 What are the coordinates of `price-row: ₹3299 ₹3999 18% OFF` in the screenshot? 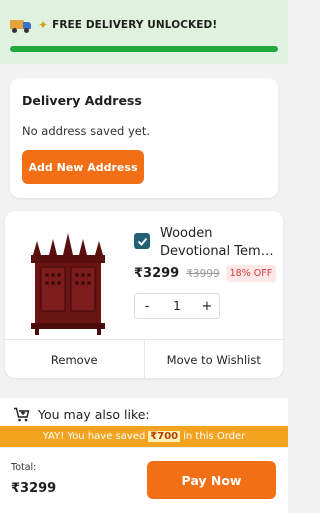 It's located at (205, 273).